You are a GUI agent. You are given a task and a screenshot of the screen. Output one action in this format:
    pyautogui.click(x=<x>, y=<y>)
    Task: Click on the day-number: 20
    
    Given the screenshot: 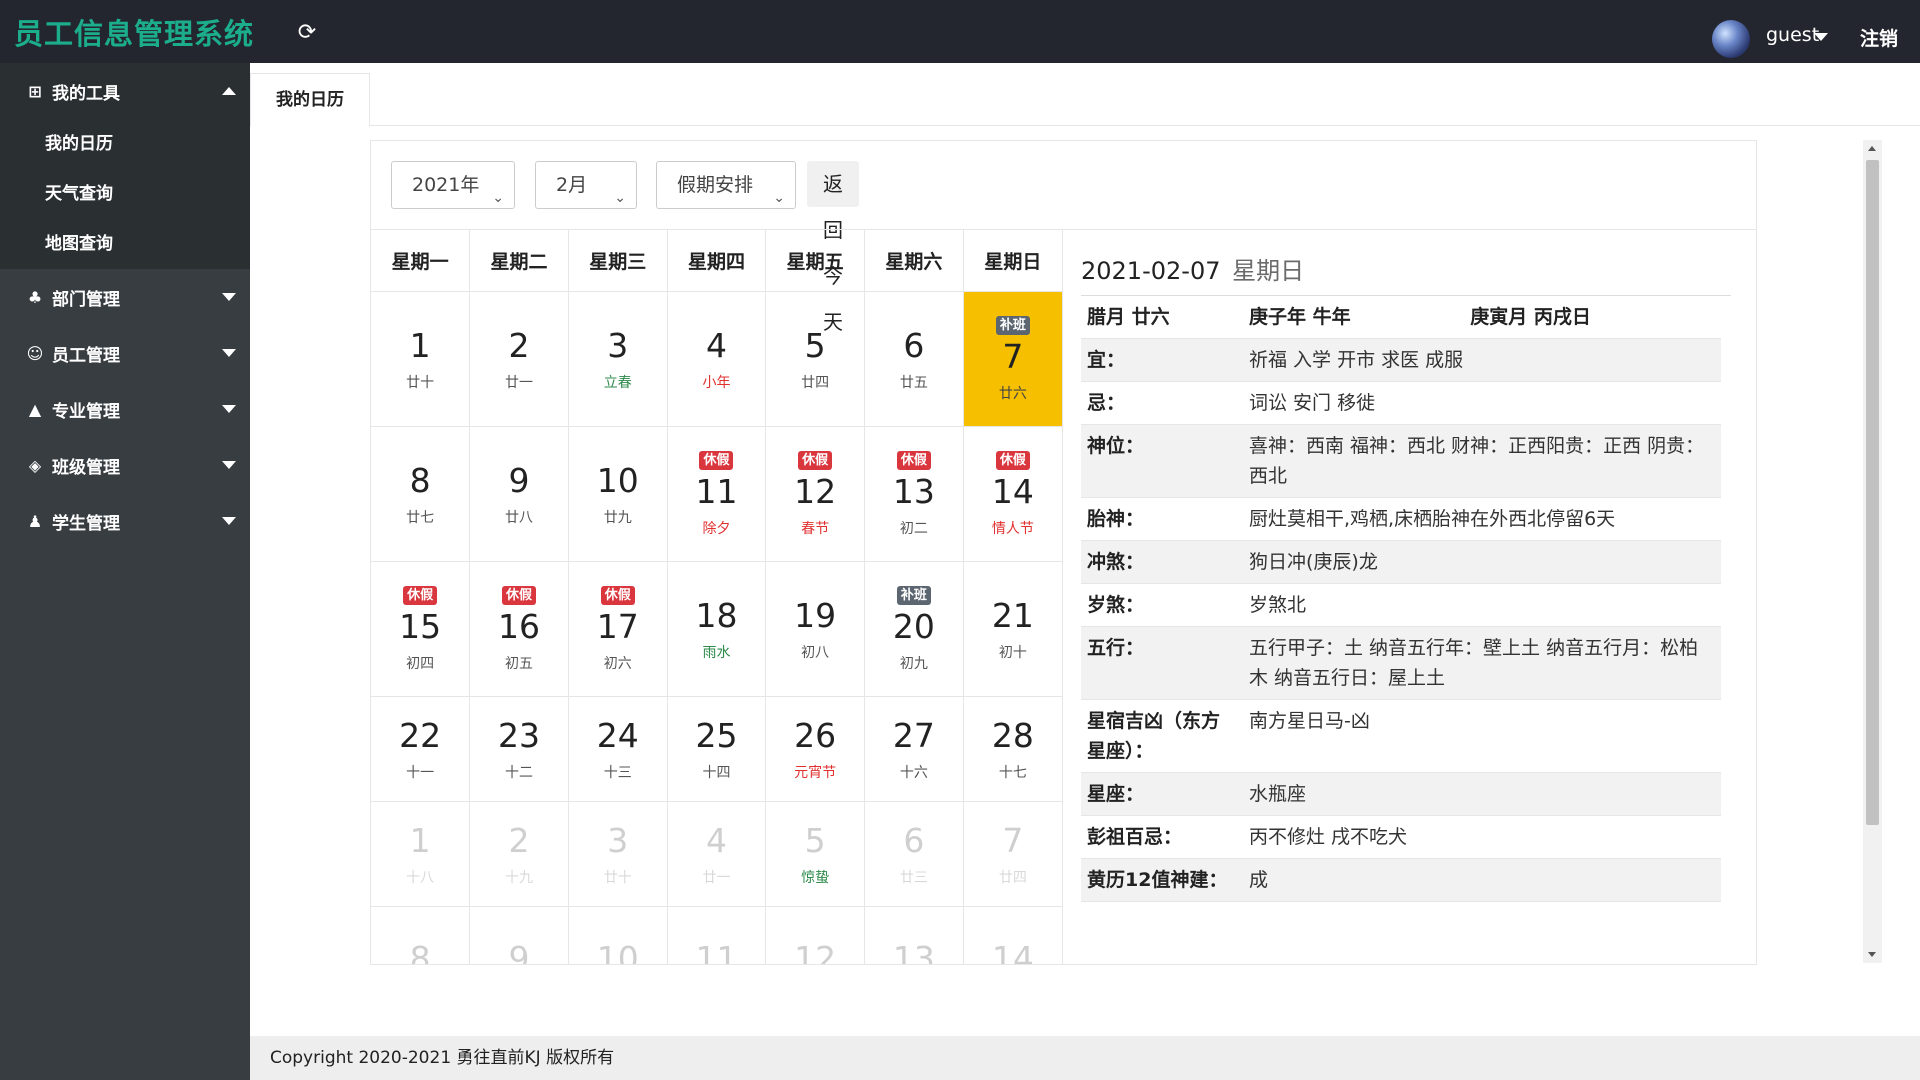 What is the action you would take?
    pyautogui.click(x=913, y=626)
    